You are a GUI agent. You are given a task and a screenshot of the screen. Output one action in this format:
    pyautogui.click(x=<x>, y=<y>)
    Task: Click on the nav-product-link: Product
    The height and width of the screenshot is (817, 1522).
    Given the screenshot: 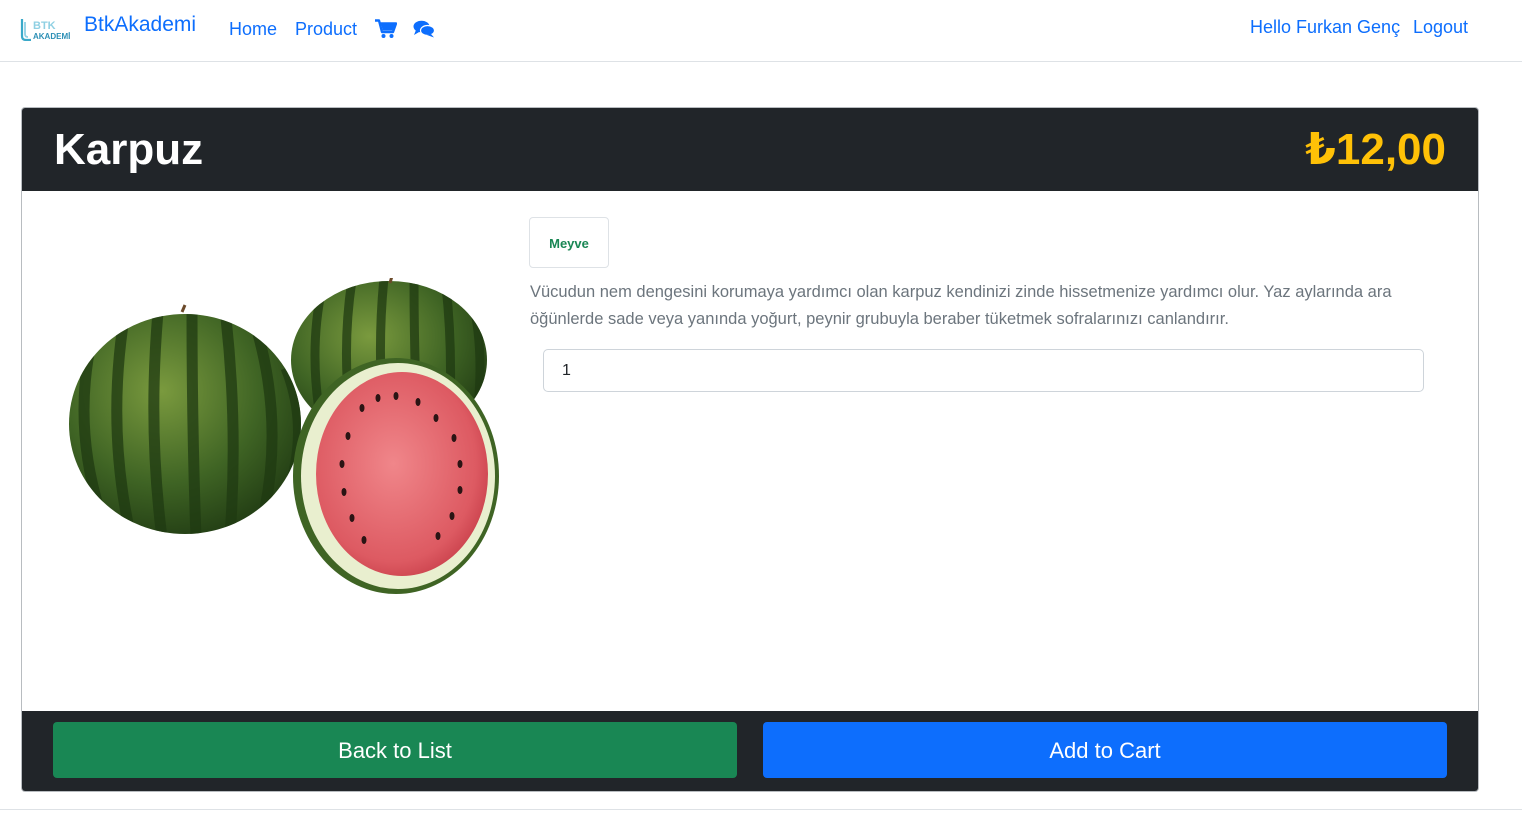 What is the action you would take?
    pyautogui.click(x=326, y=29)
    